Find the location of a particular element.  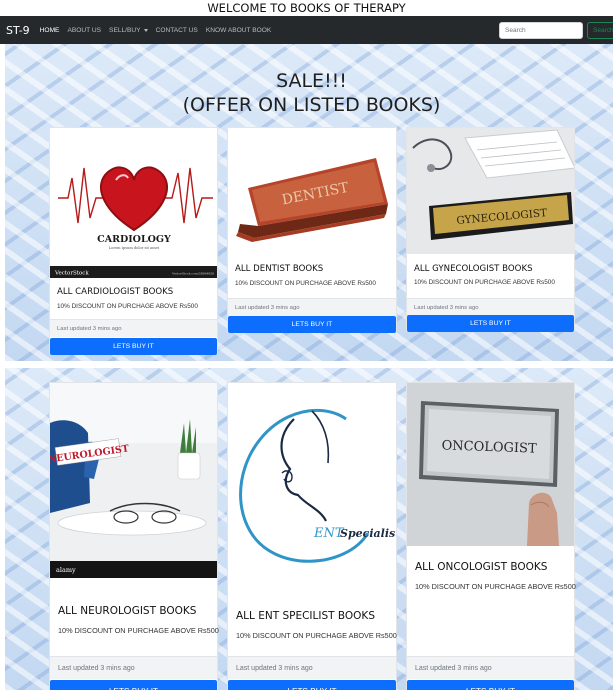

search-input is located at coordinates (541, 30).